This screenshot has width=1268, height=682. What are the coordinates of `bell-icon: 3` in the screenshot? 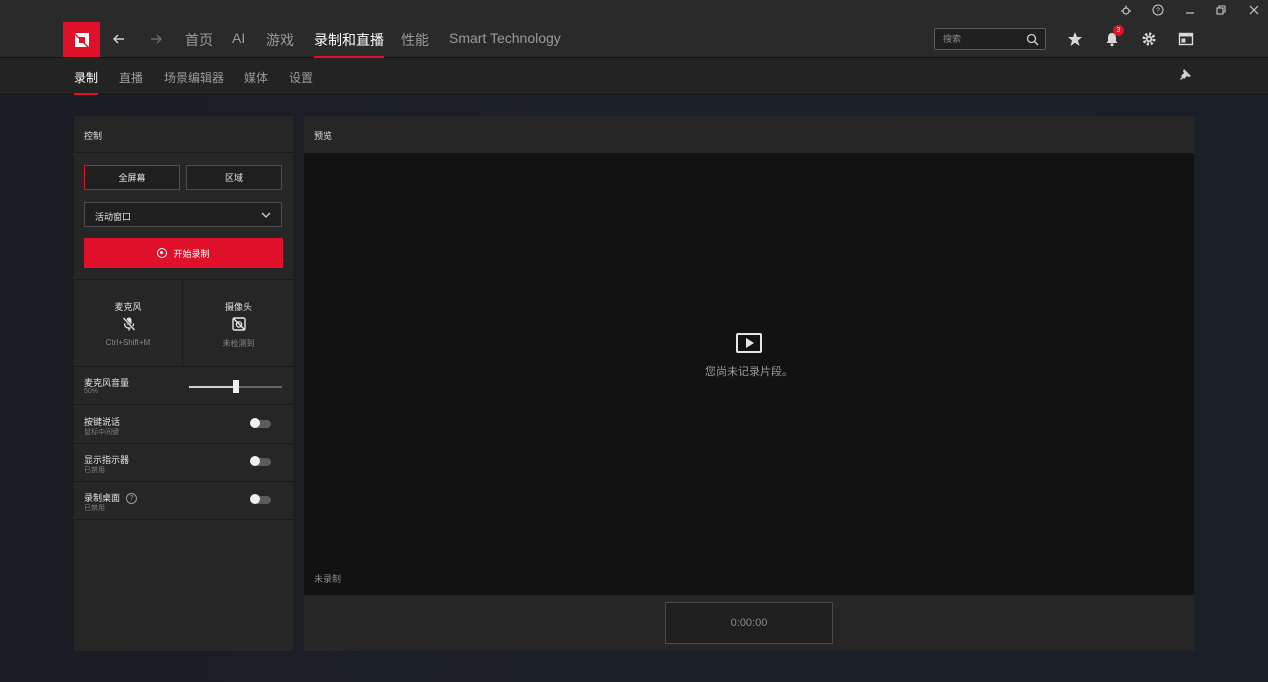 It's located at (1112, 37).